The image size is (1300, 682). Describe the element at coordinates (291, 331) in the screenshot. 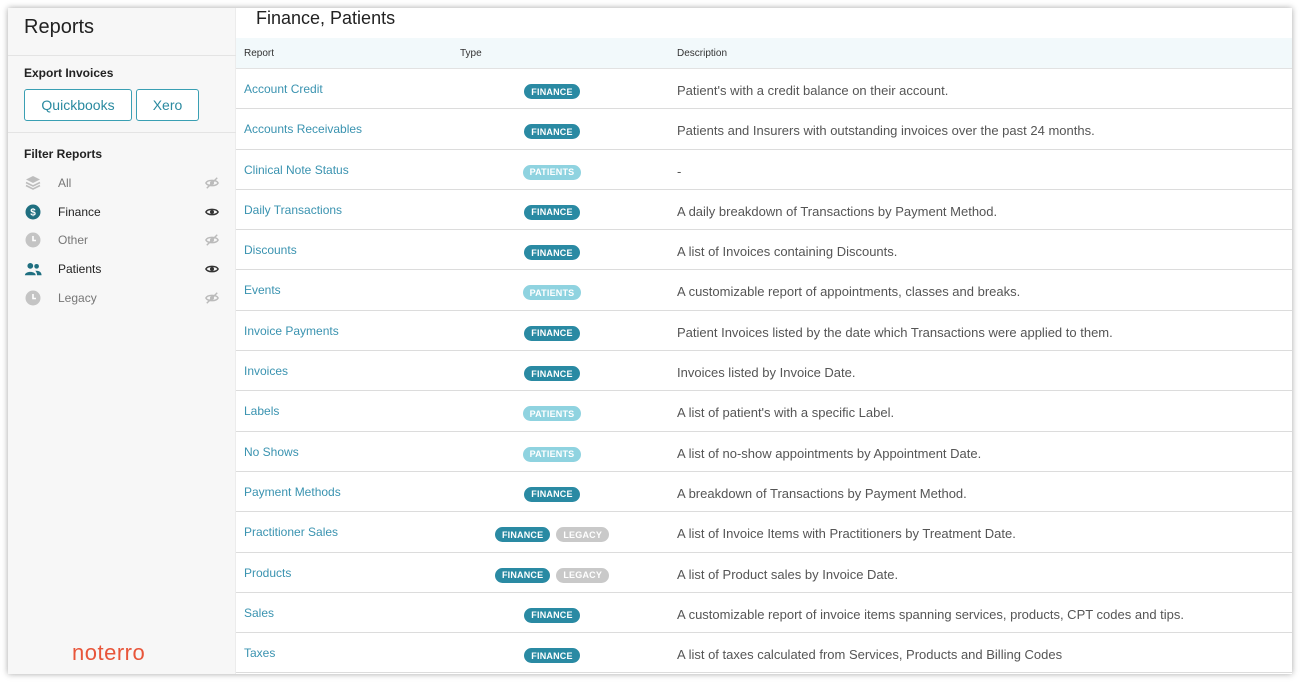

I see `report-link: Invoice Payments` at that location.